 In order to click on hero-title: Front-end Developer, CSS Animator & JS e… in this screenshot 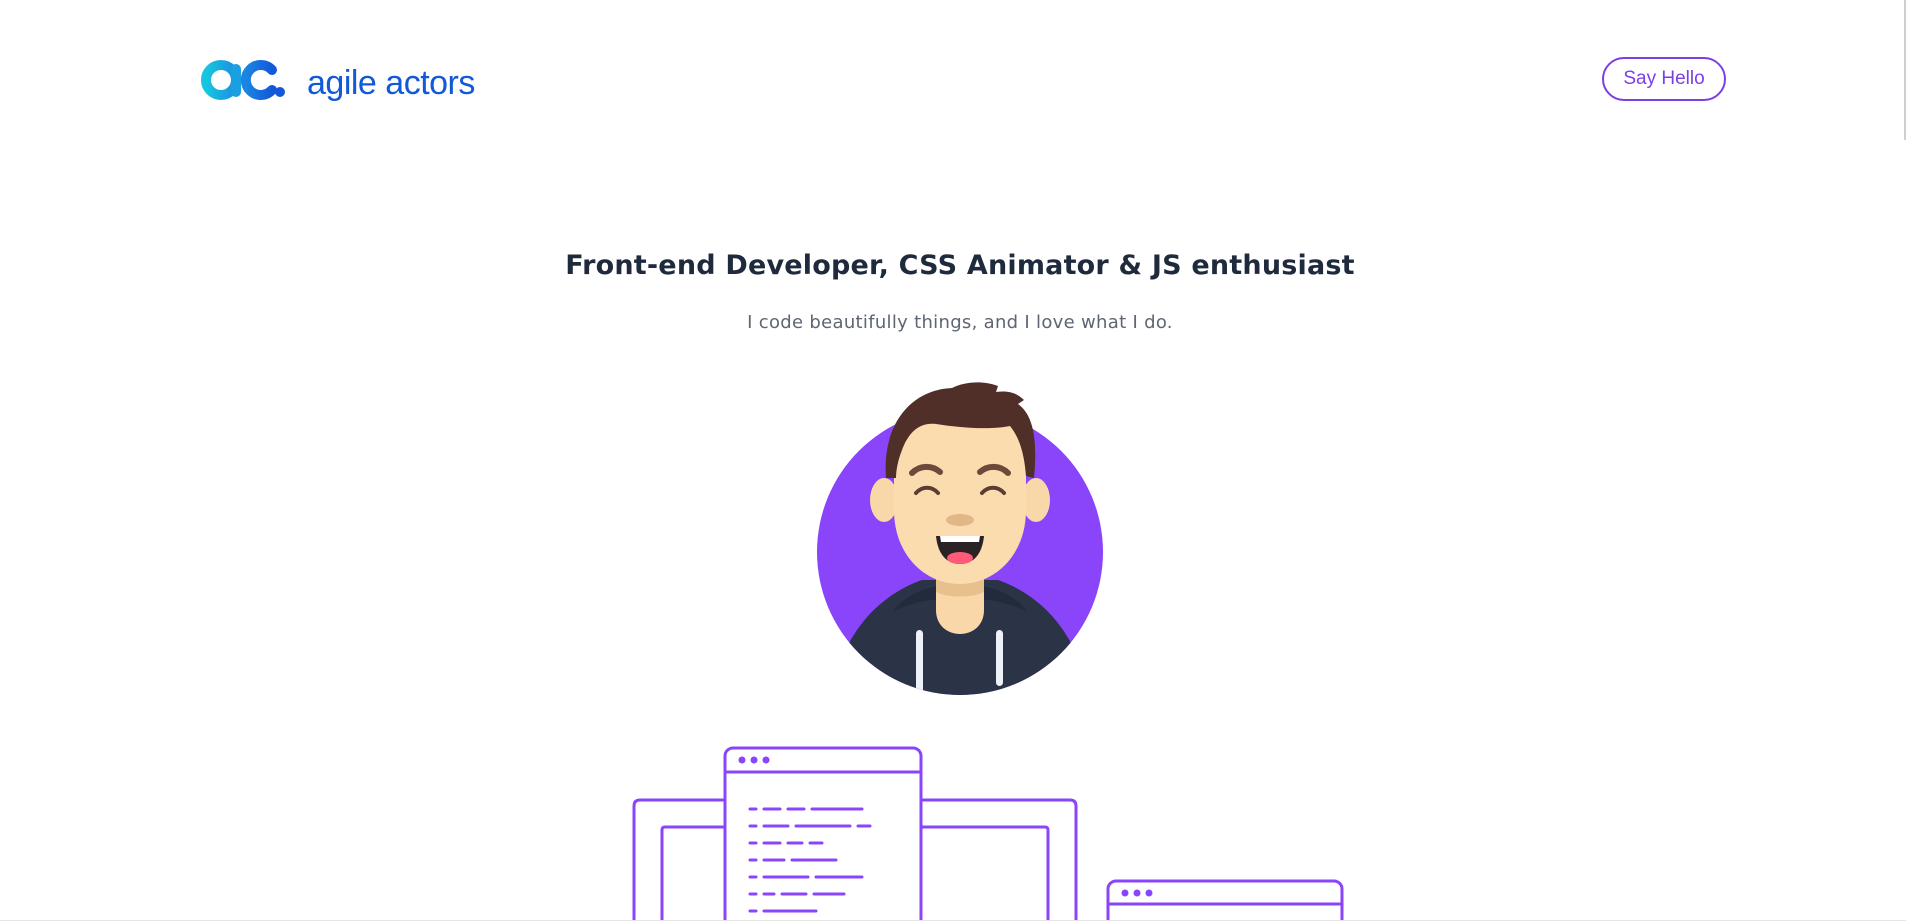, I will do `click(960, 265)`.